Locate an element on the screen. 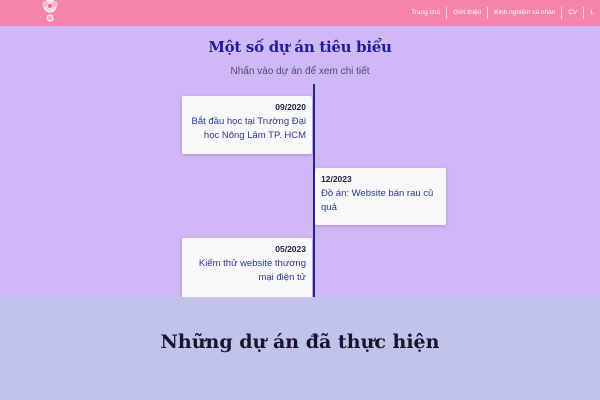 Image resolution: width=600 pixels, height=400 pixels. card-text: Kiểm thử website thương mại điện tử is located at coordinates (252, 270).